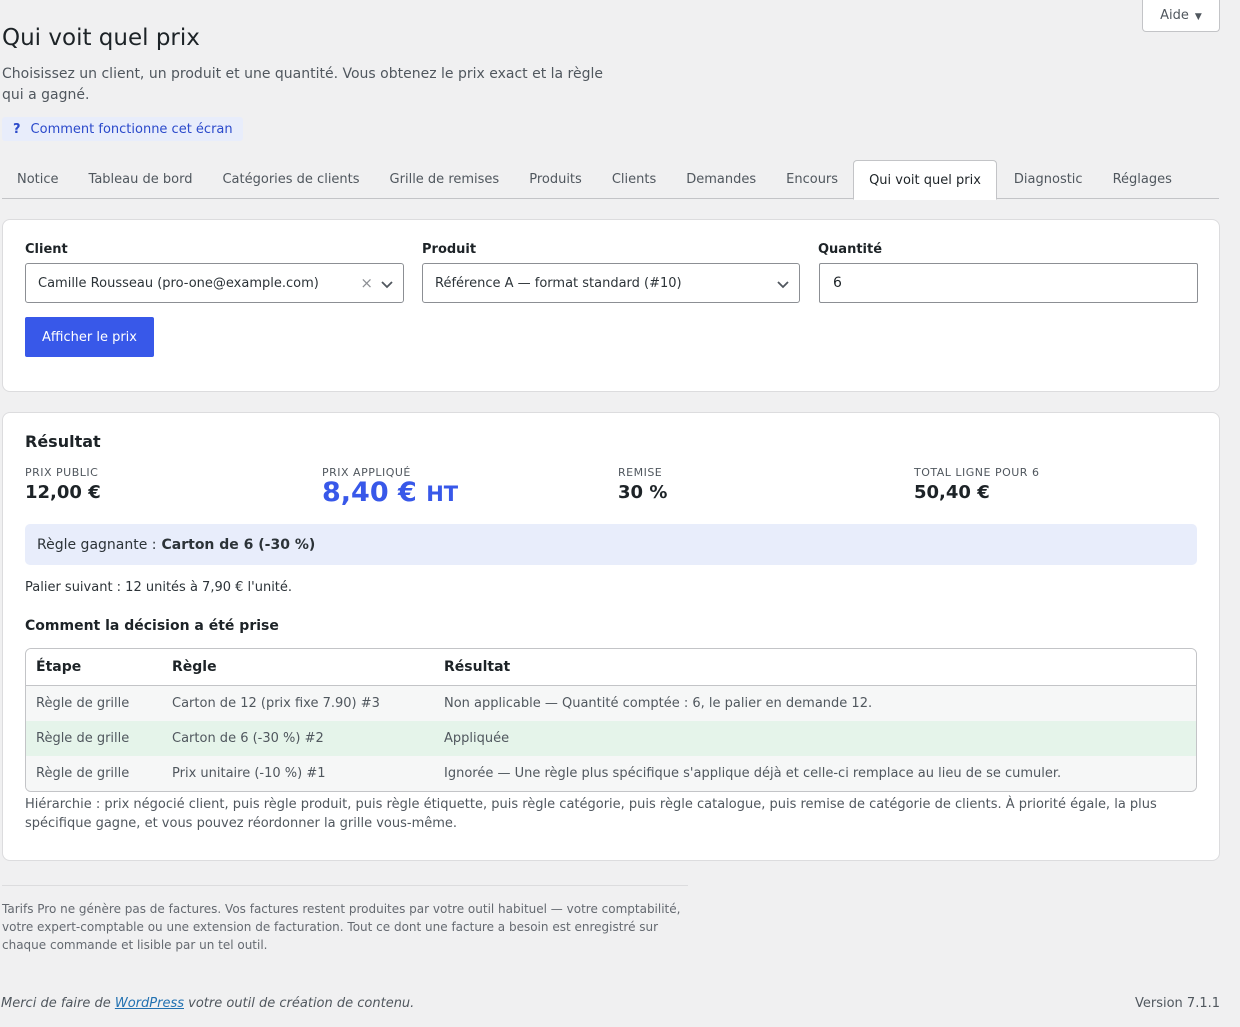  Describe the element at coordinates (925, 180) in the screenshot. I see `tab-qui-voit-quel-prix: Qui voit quel prix` at that location.